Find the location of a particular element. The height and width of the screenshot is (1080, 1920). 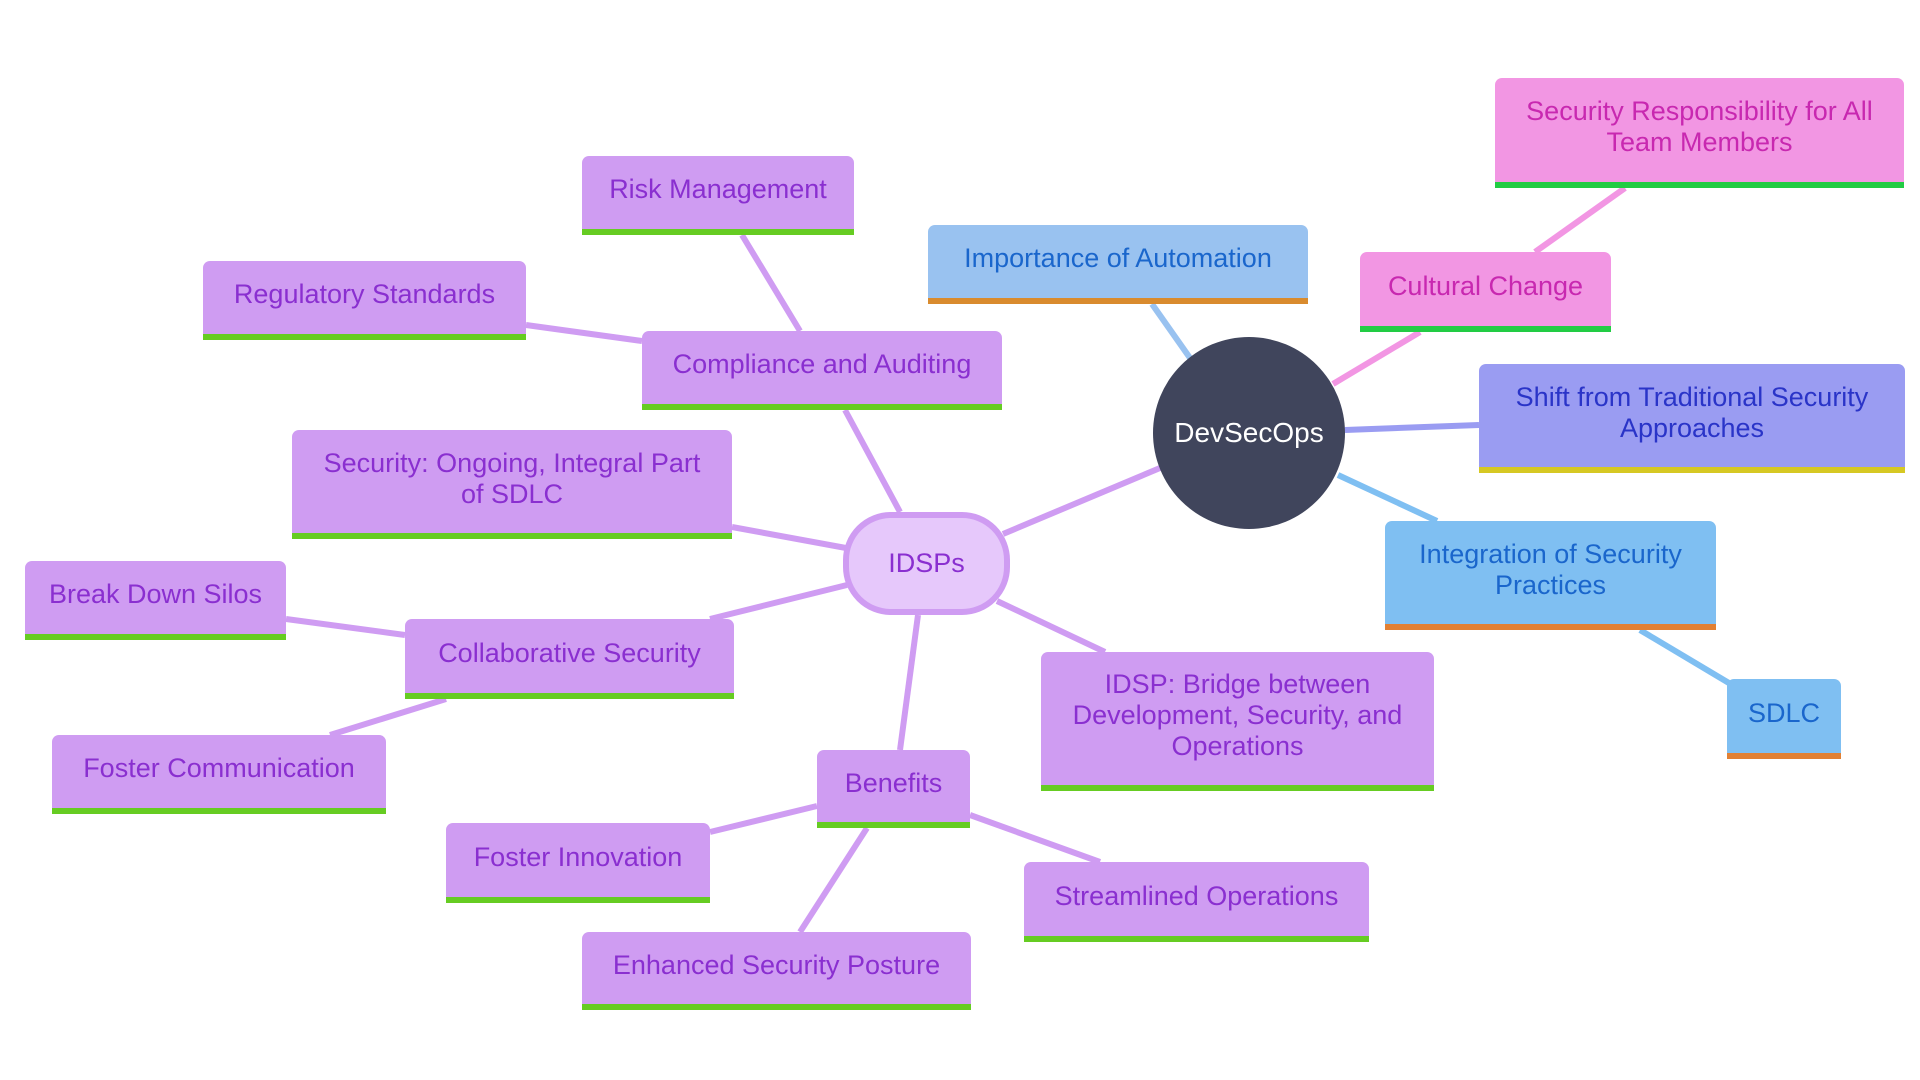

edge-collaborative-communication is located at coordinates (388, 717).